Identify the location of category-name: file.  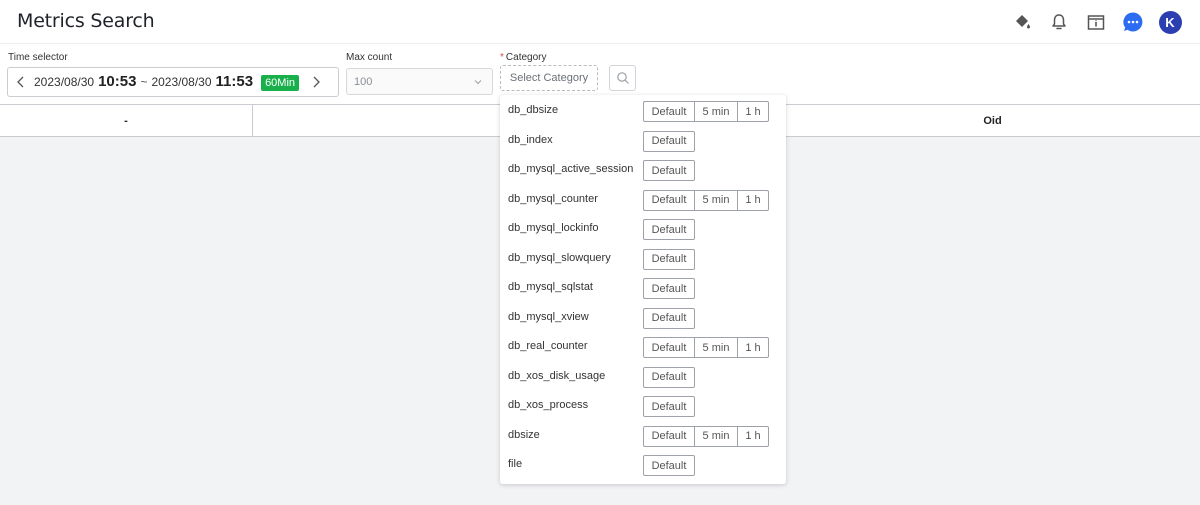
(515, 464).